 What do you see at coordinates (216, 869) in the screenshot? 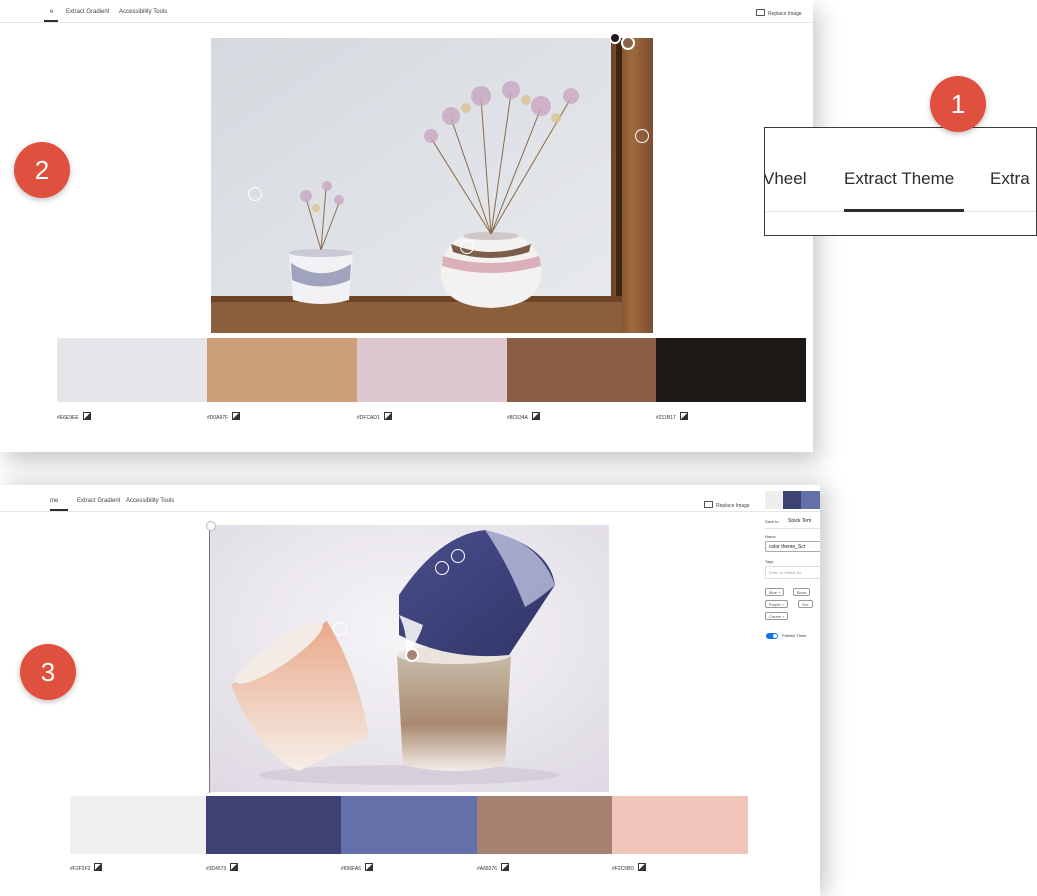
I see `hex-text: #3D4573` at bounding box center [216, 869].